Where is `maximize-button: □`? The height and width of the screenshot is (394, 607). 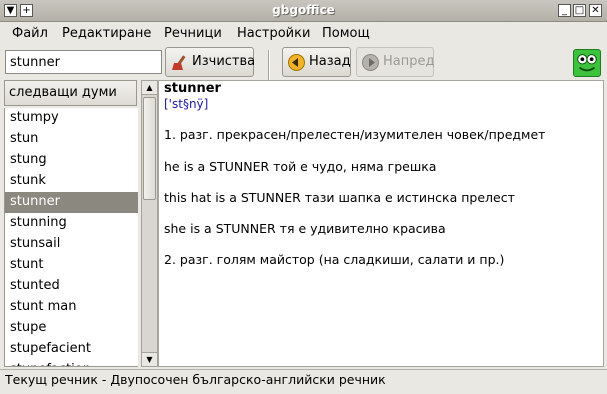
maximize-button: □ is located at coordinates (579, 10).